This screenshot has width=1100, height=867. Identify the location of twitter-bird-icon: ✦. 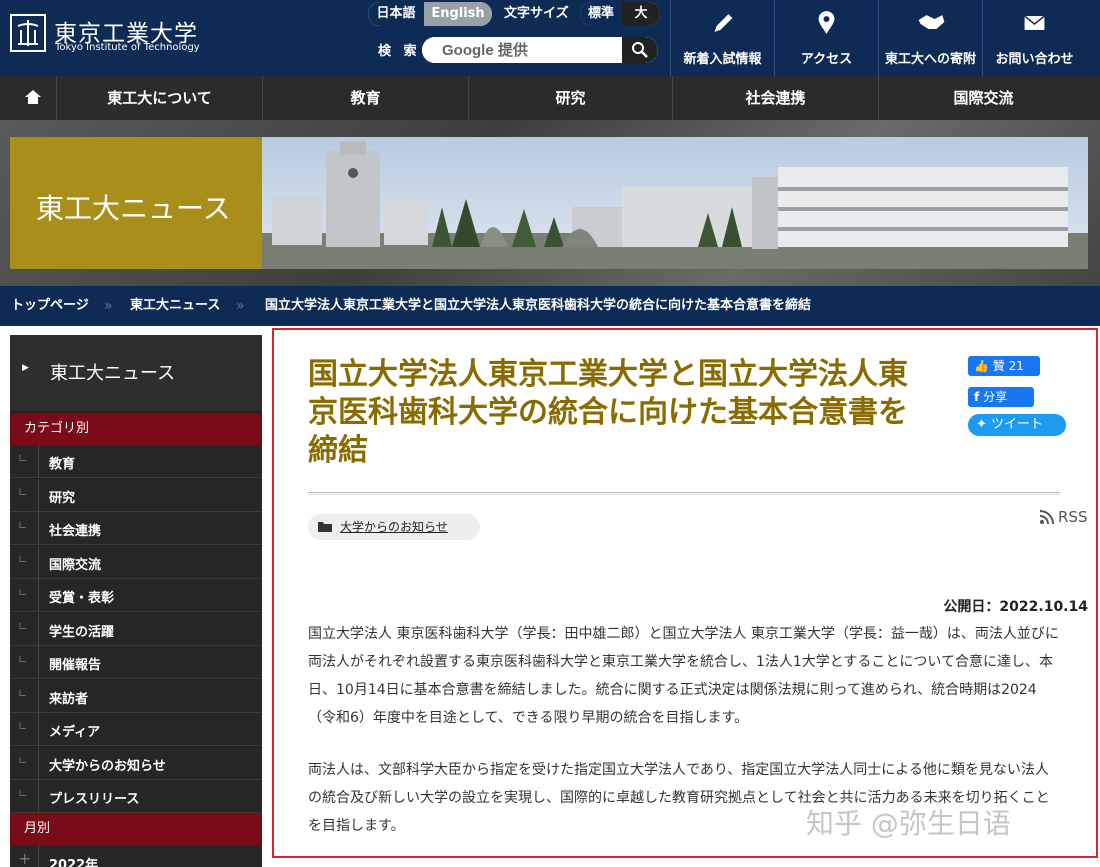
(981, 424).